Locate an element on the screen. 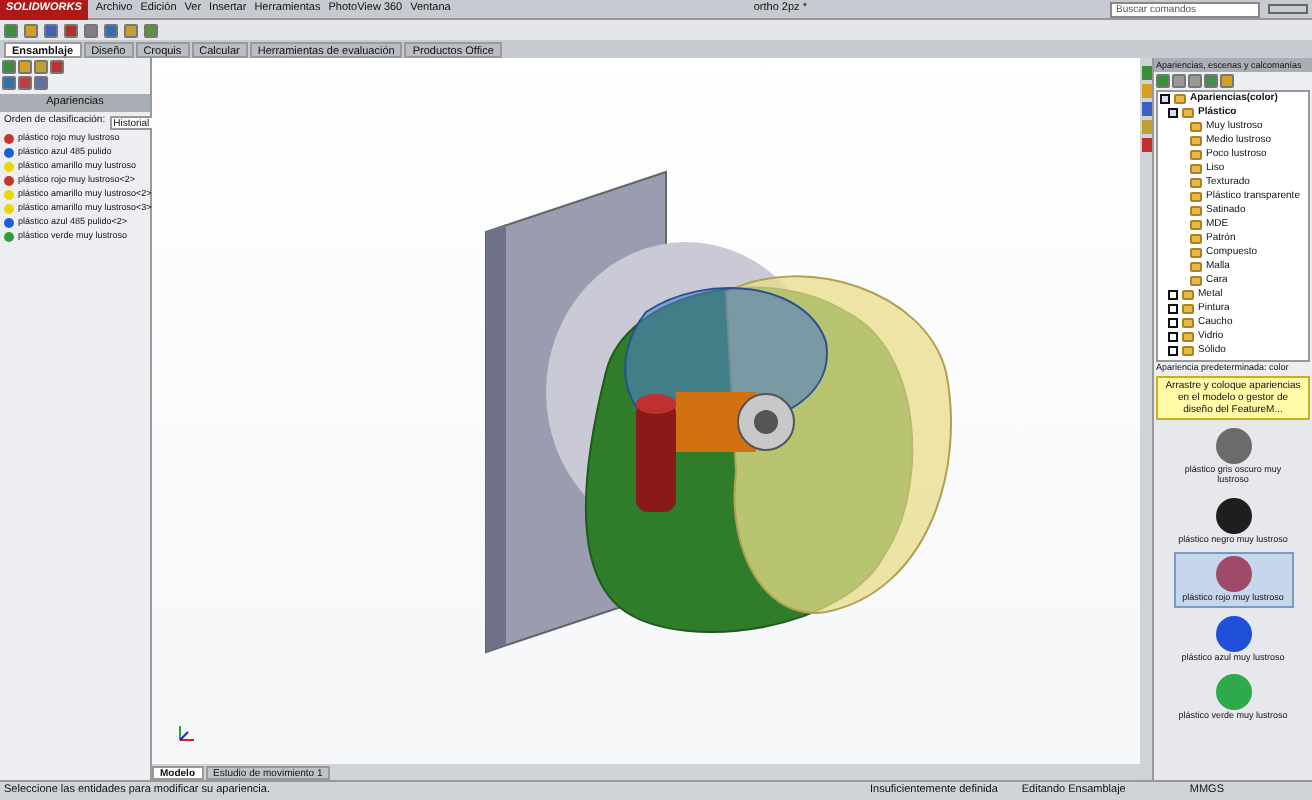  axis-triad-icon is located at coordinates (186, 734).